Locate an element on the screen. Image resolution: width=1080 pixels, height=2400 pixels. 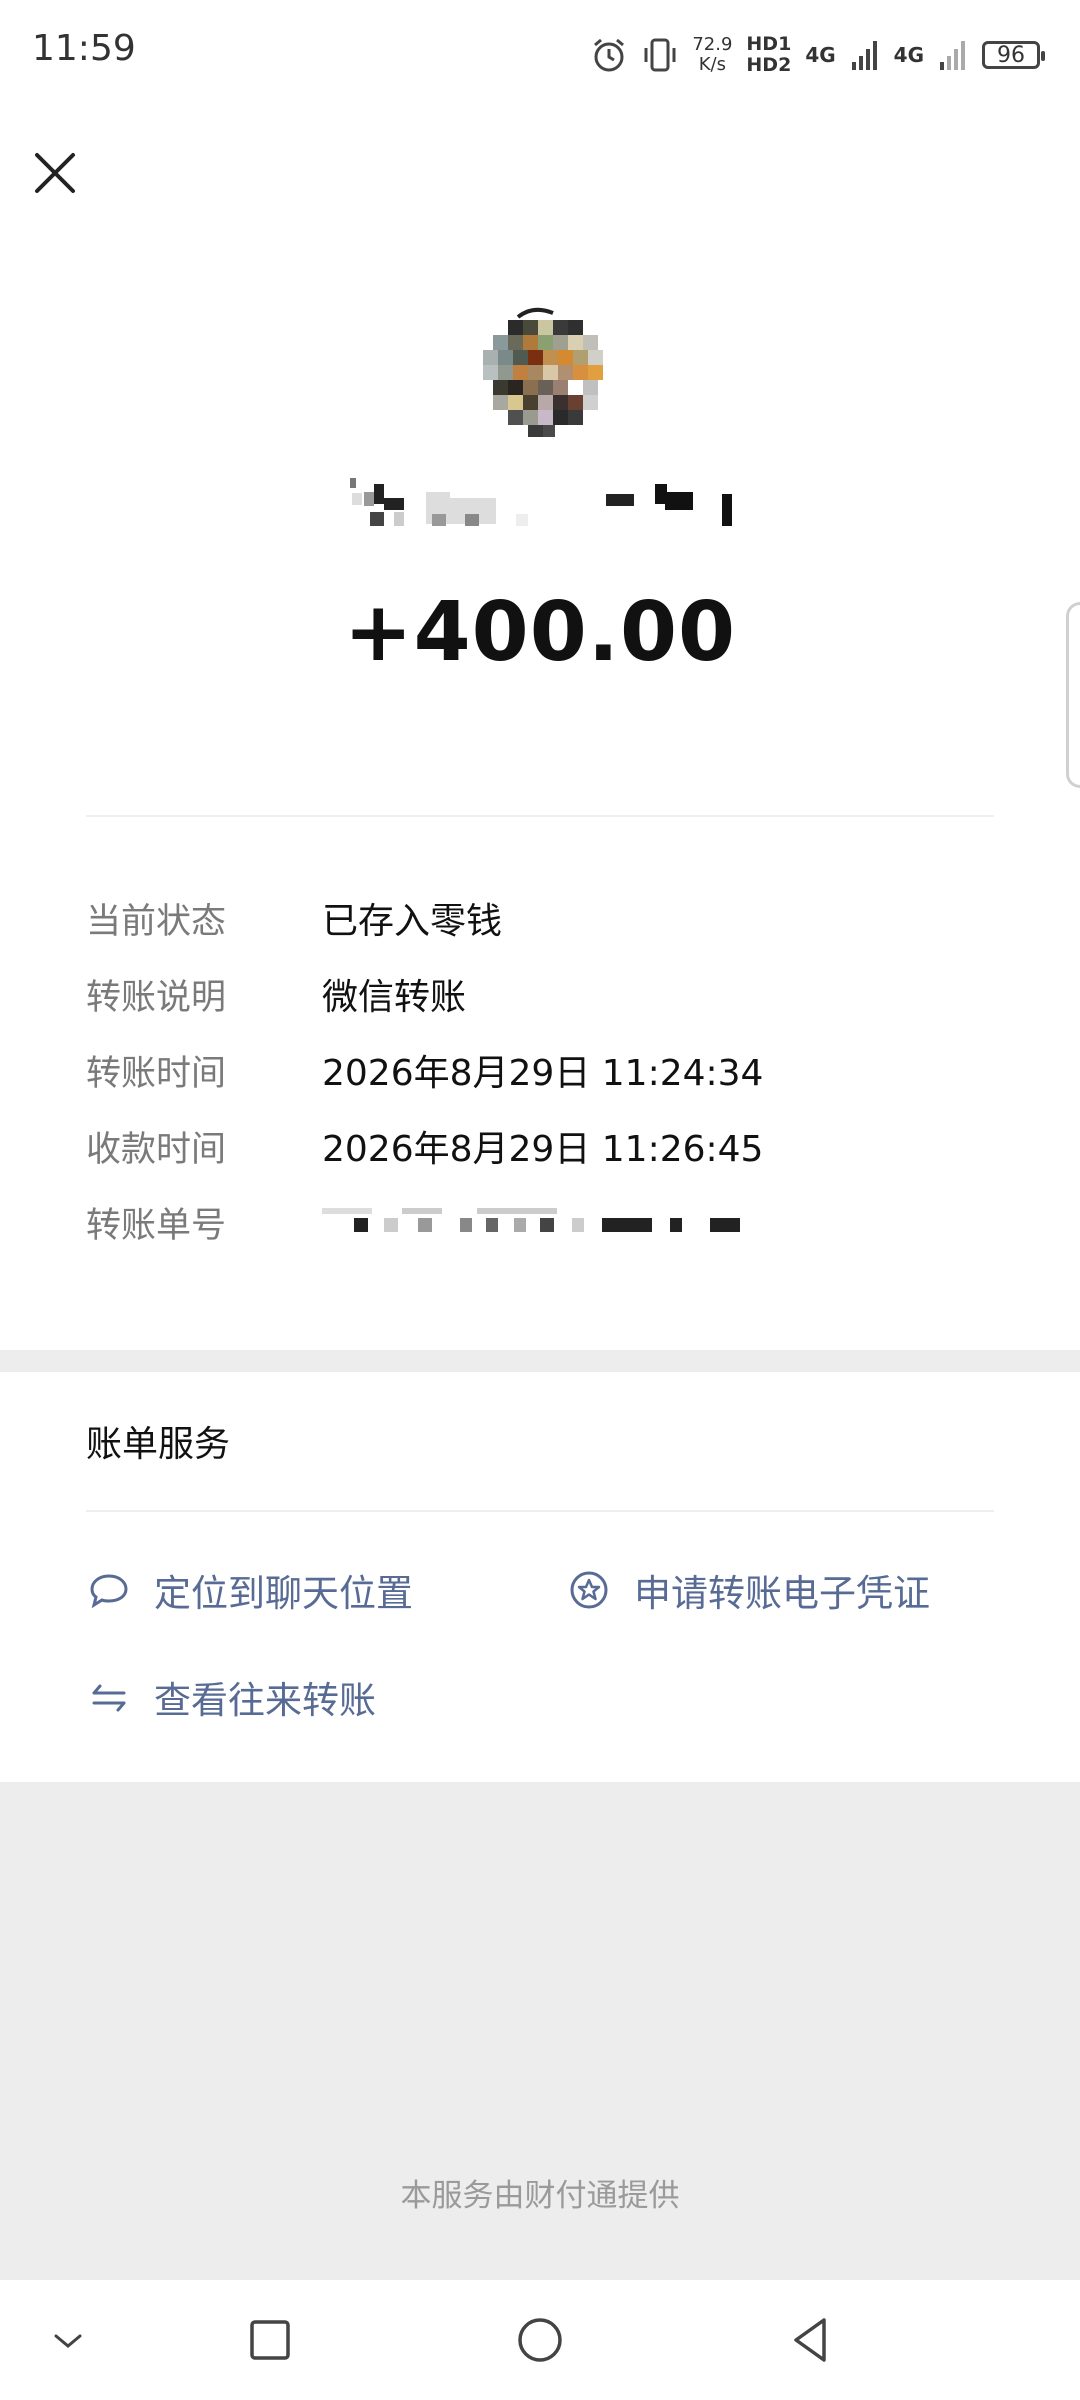
detail-row-note: 转账说明 微信转账 is located at coordinates (540, 994).